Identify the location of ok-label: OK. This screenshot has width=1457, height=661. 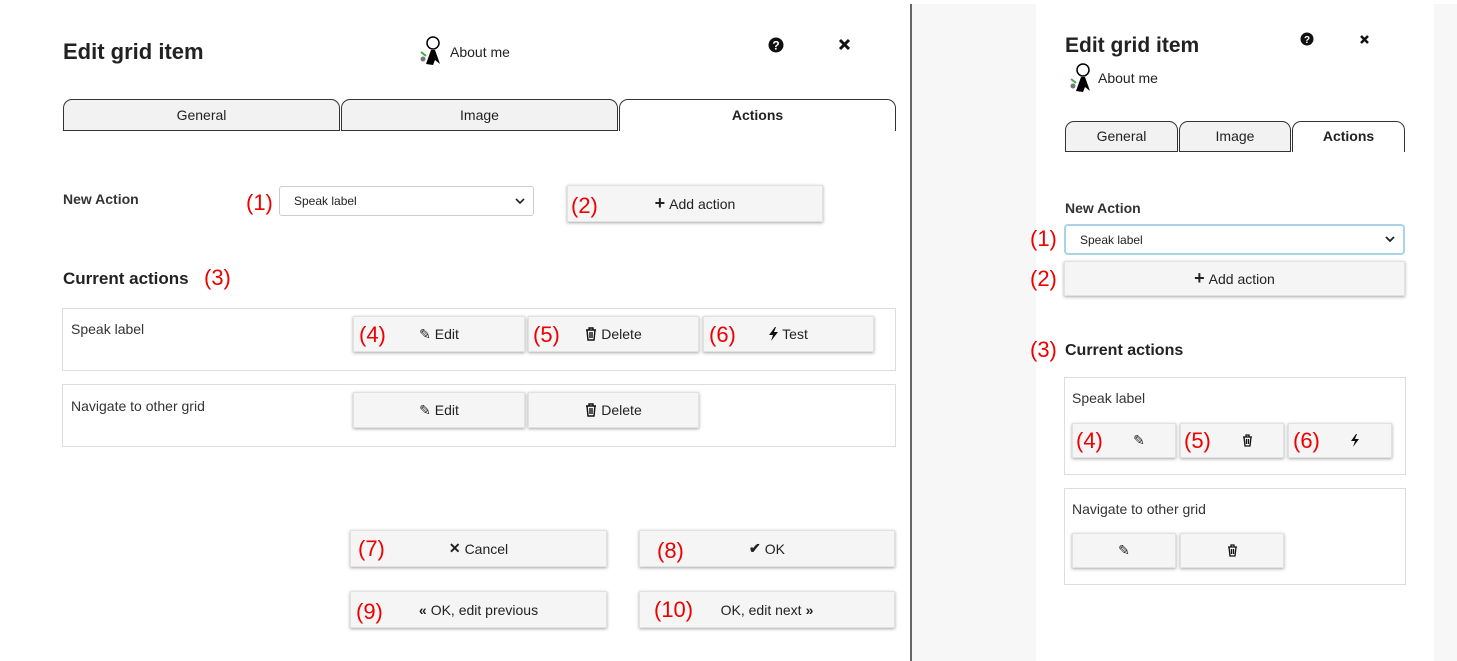
(774, 548).